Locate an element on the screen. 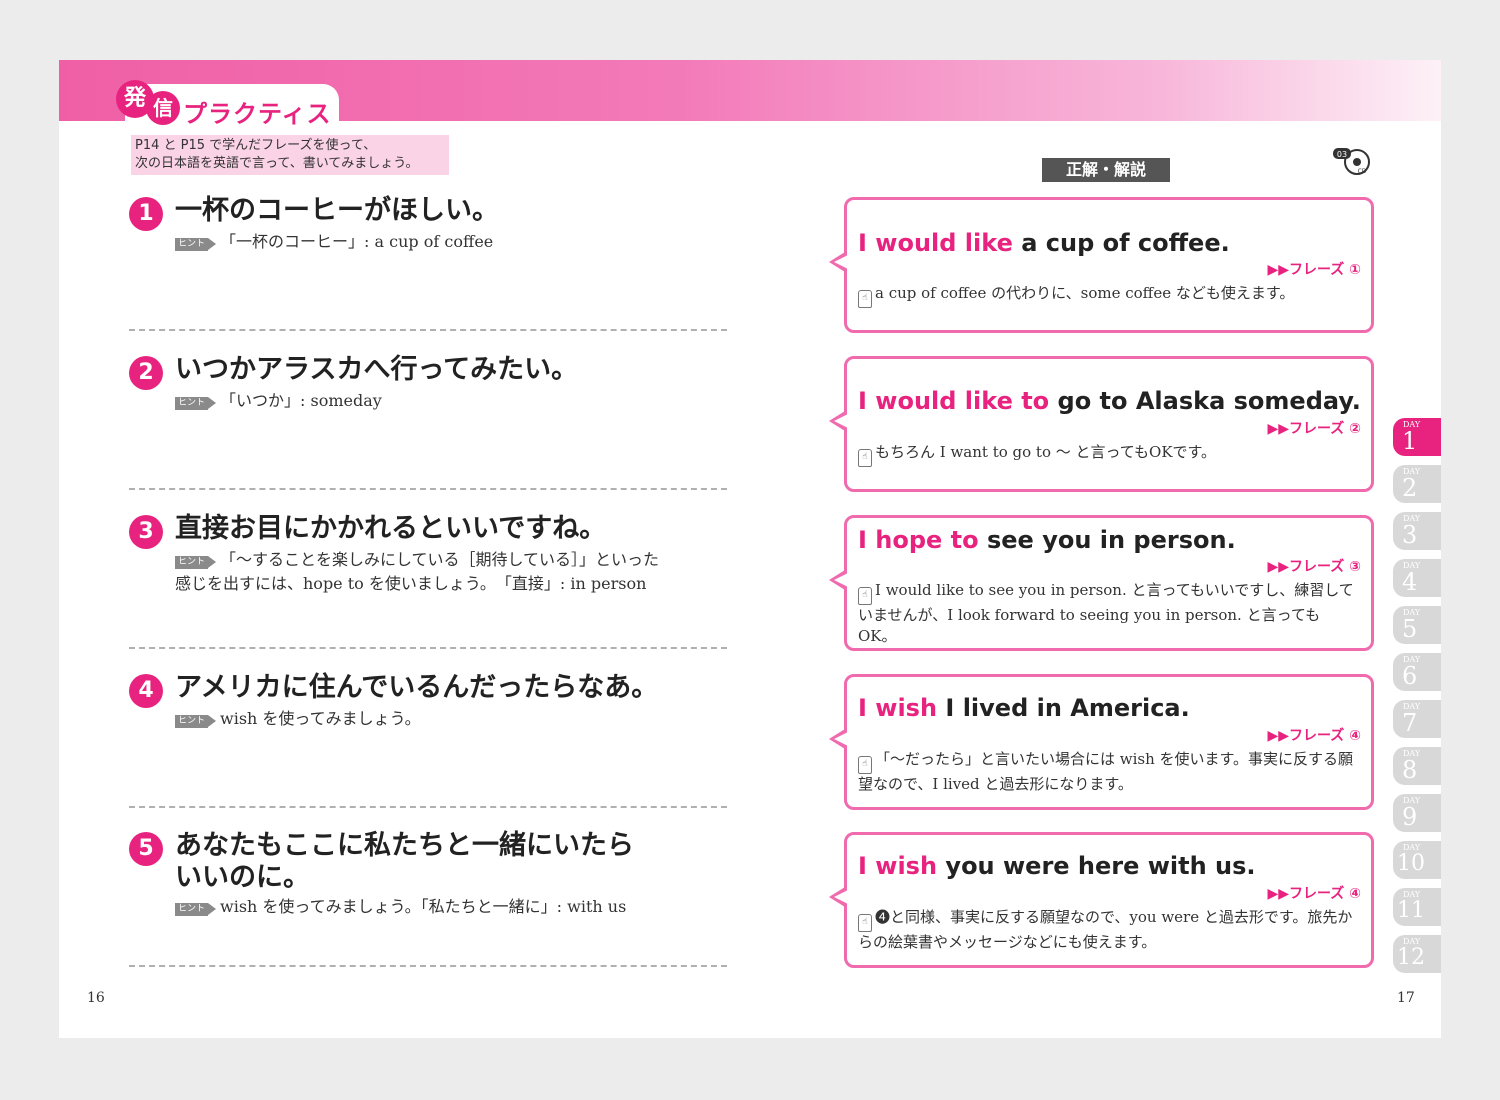  day-tab-9: DAY 9 is located at coordinates (1417, 813).